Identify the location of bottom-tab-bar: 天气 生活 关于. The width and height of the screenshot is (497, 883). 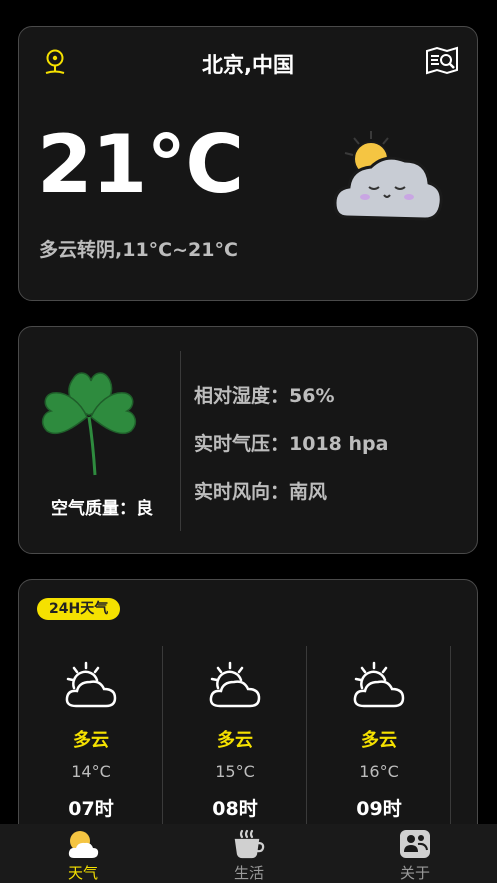
(248, 853).